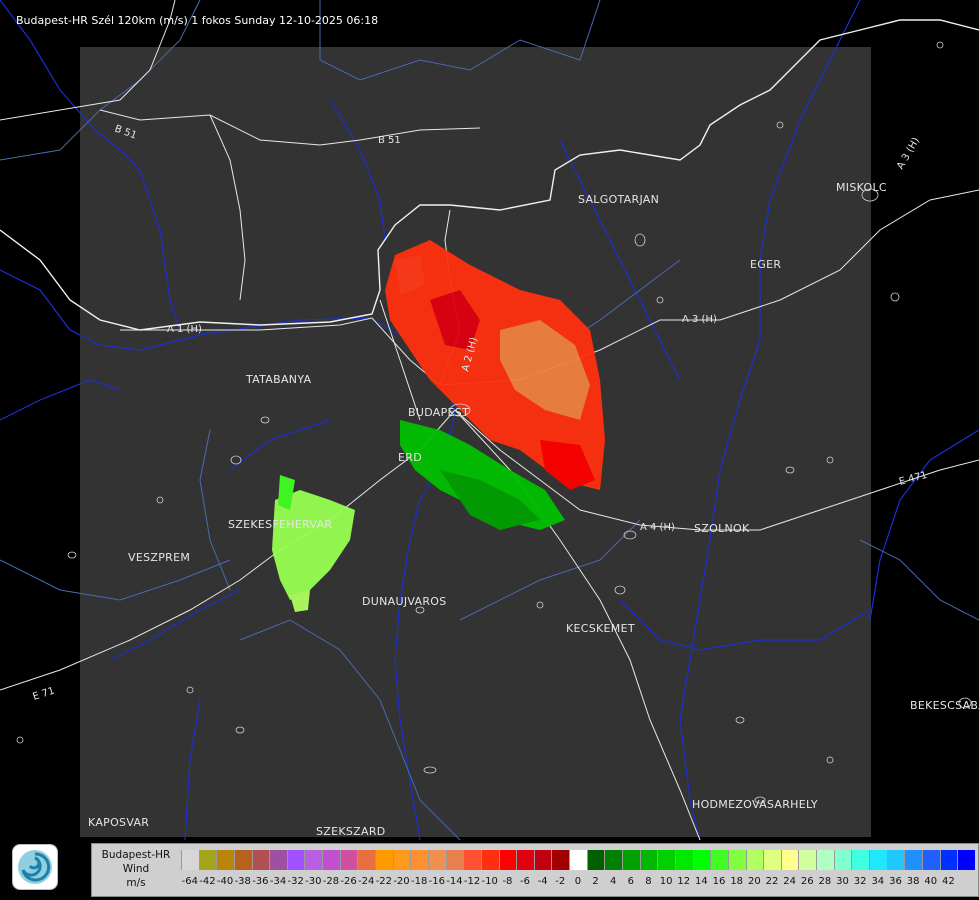 The image size is (979, 900). Describe the element at coordinates (384, 881) in the screenshot. I see `legend-tick-label: -22` at that location.